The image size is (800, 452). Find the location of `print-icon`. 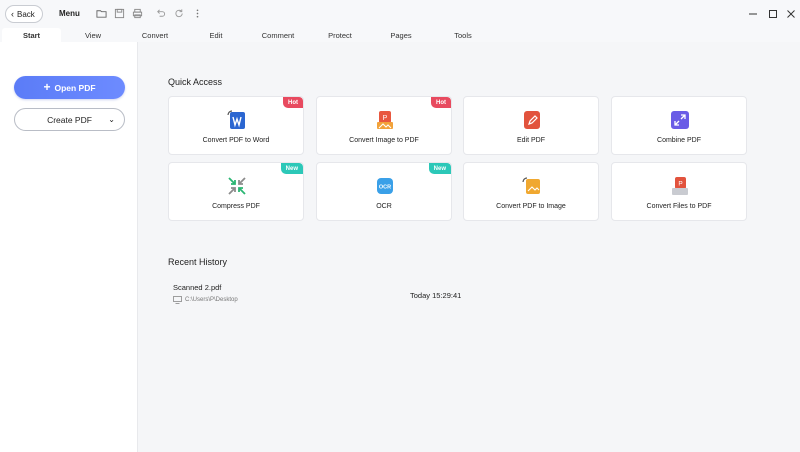

print-icon is located at coordinates (137, 13).